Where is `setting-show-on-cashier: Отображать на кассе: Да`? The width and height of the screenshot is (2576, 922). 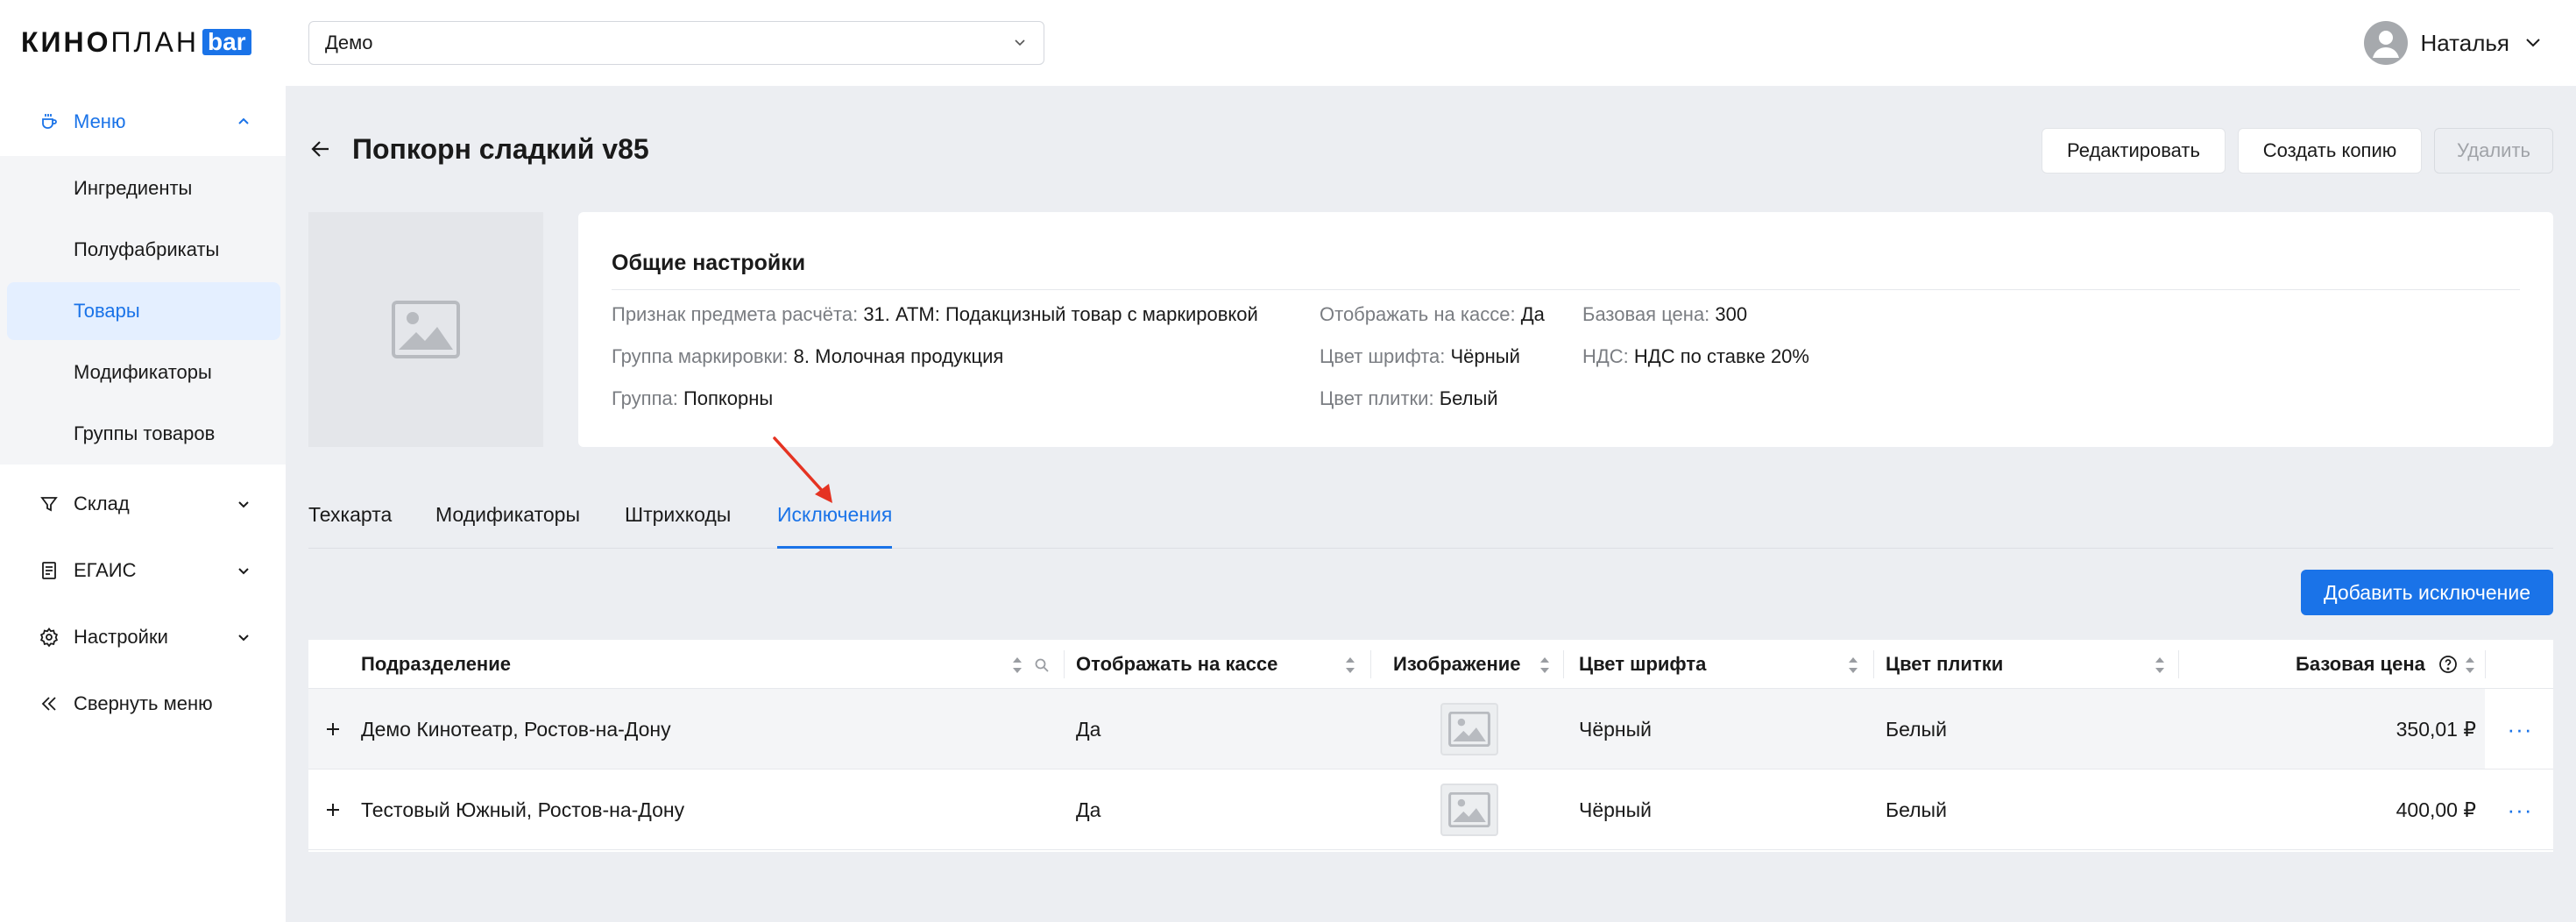
setting-show-on-cashier: Отображать на кассе: Да is located at coordinates (1432, 314).